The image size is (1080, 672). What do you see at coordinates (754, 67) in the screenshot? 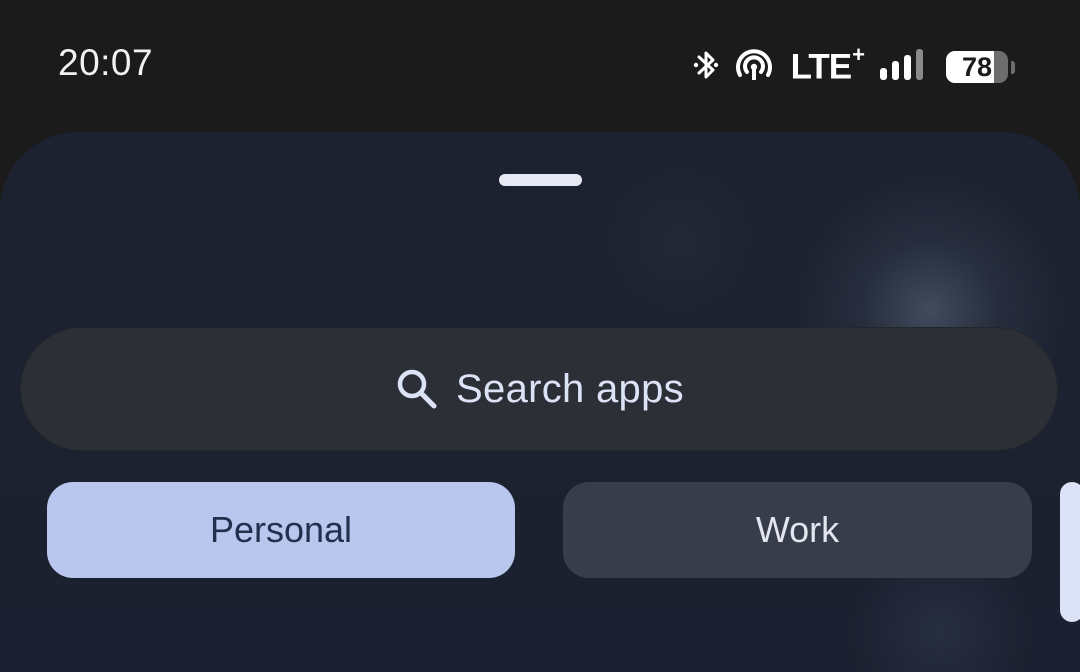
I see `hotspot-icon` at bounding box center [754, 67].